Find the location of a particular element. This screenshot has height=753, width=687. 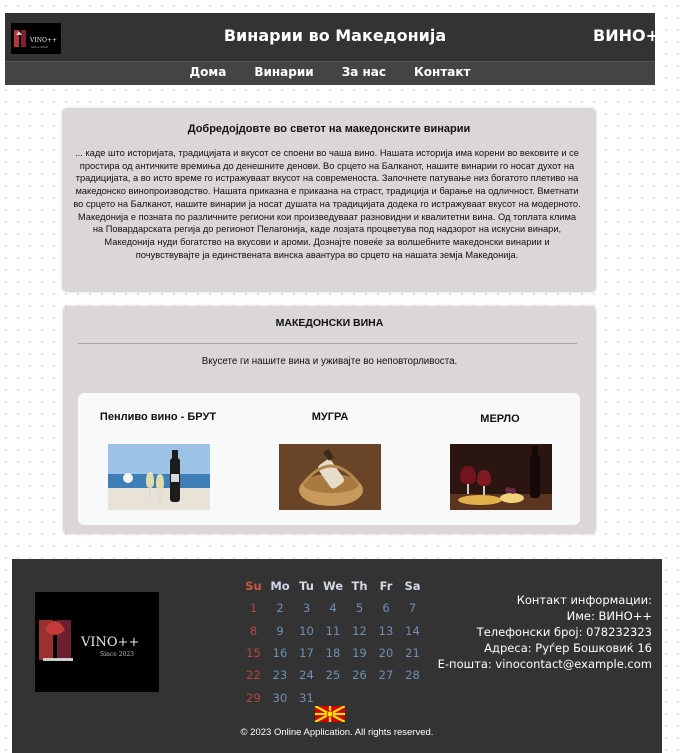

calendar-day: 3 is located at coordinates (306, 608).